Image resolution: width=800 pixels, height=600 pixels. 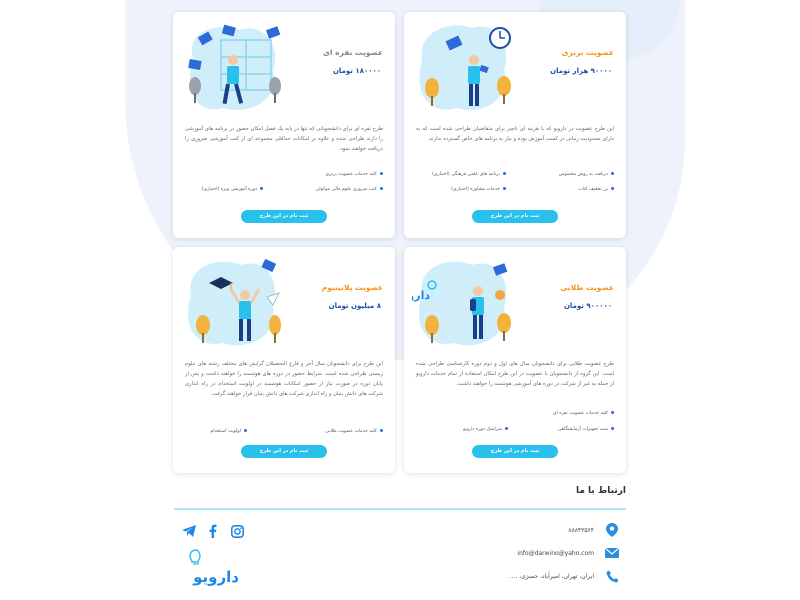 I want to click on plan-title: عضویت نقره ای, so click(x=353, y=52).